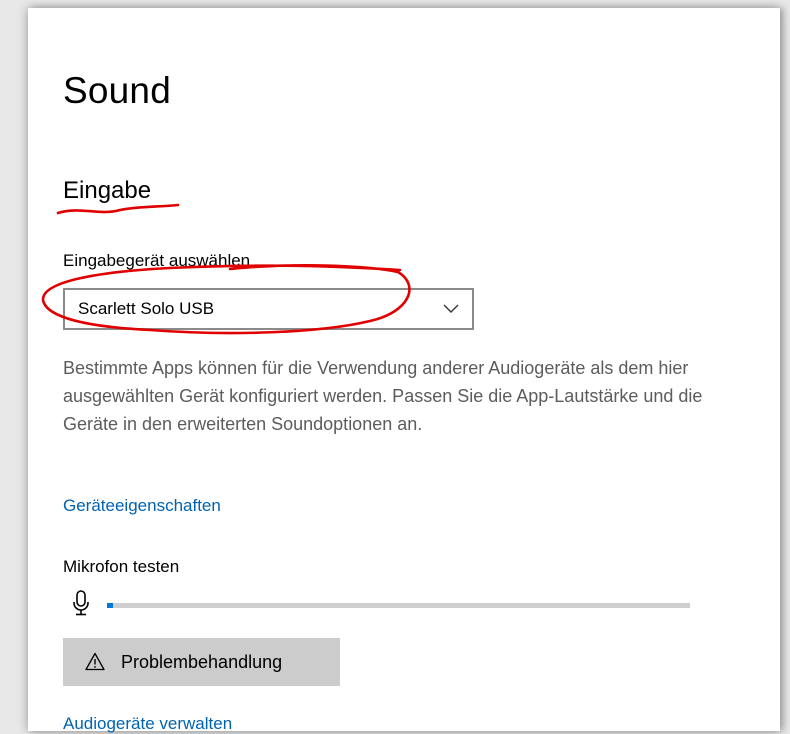 This screenshot has height=734, width=790. Describe the element at coordinates (110, 605) in the screenshot. I see `mic-level-fill` at that location.